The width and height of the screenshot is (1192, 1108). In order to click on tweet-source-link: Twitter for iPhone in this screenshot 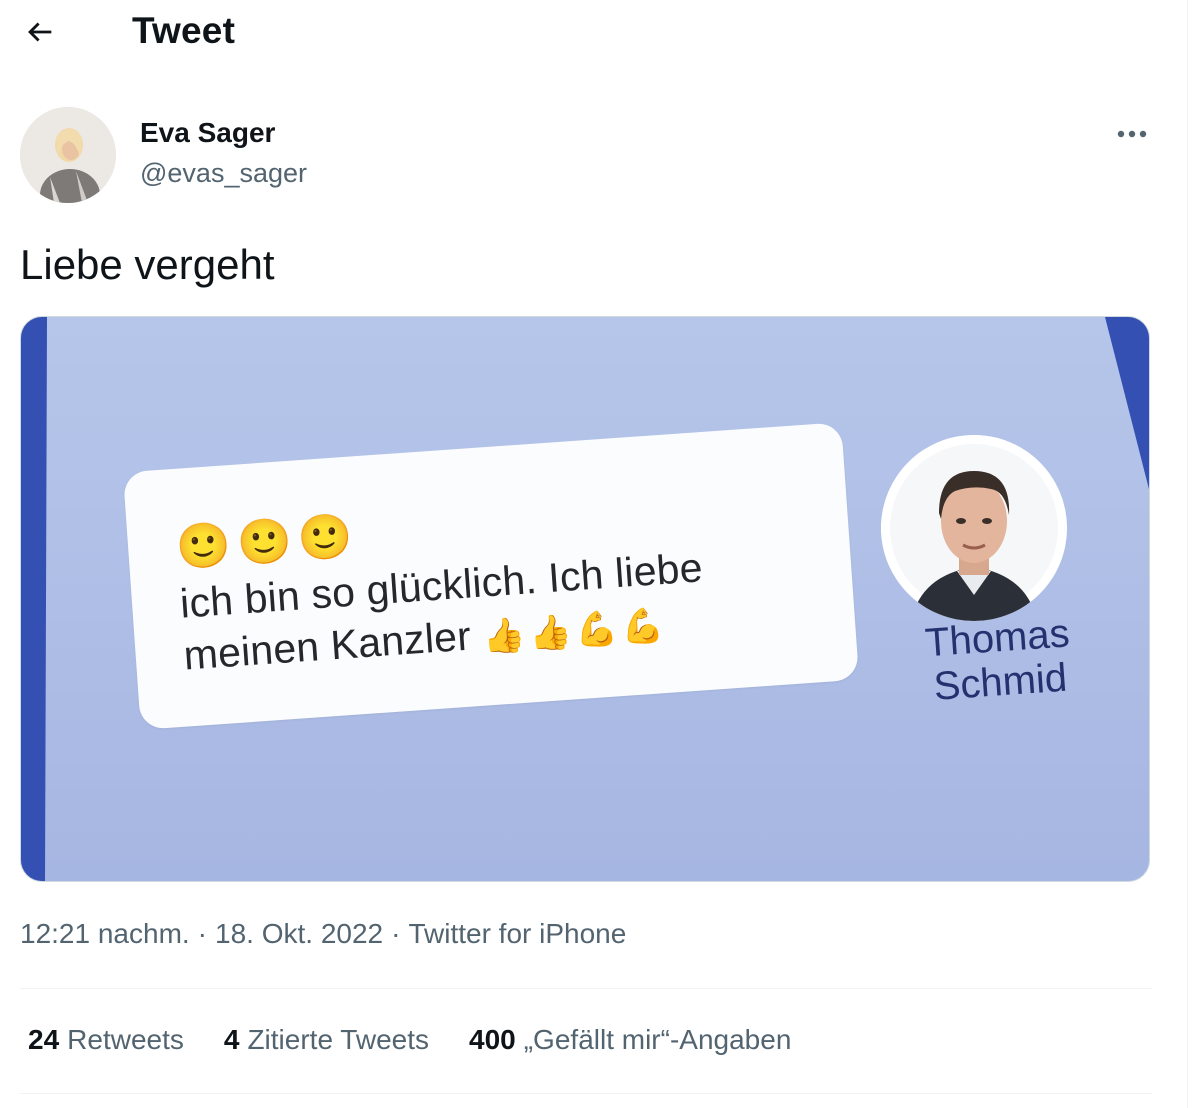, I will do `click(517, 933)`.